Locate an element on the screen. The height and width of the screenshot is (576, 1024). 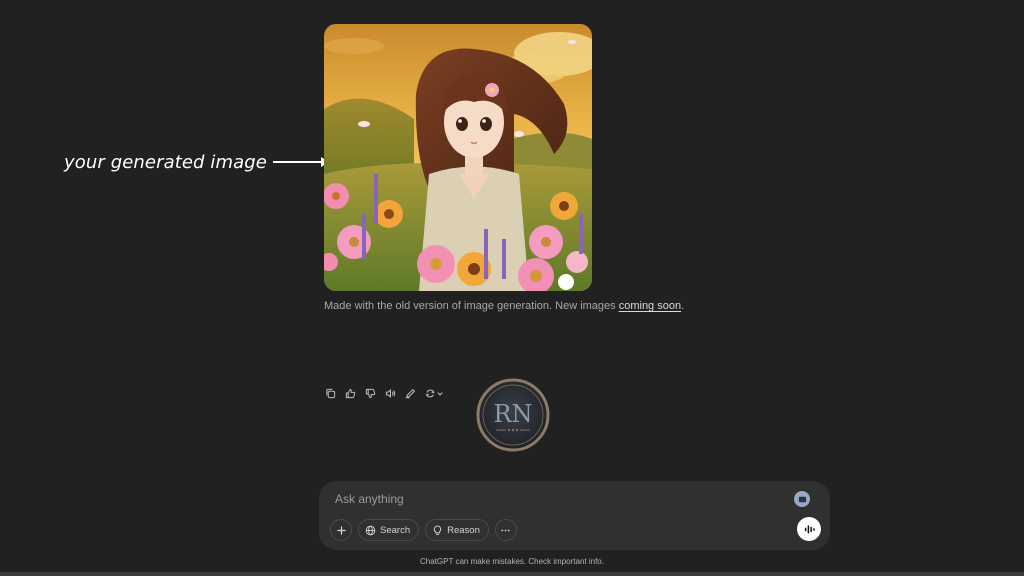
read-aloud-button is located at coordinates (390, 393).